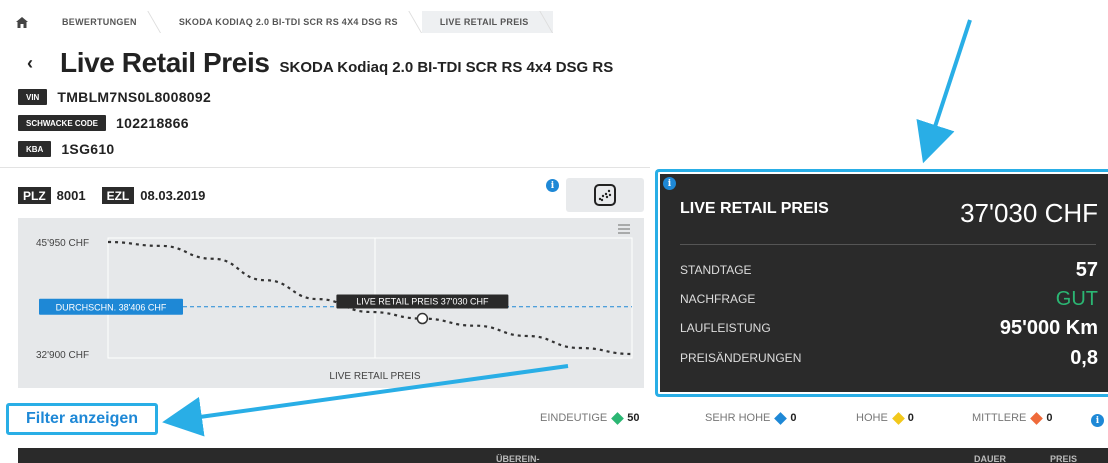 This screenshot has height=463, width=1108. I want to click on panel-row-label: NACHFRAGE, so click(718, 299).